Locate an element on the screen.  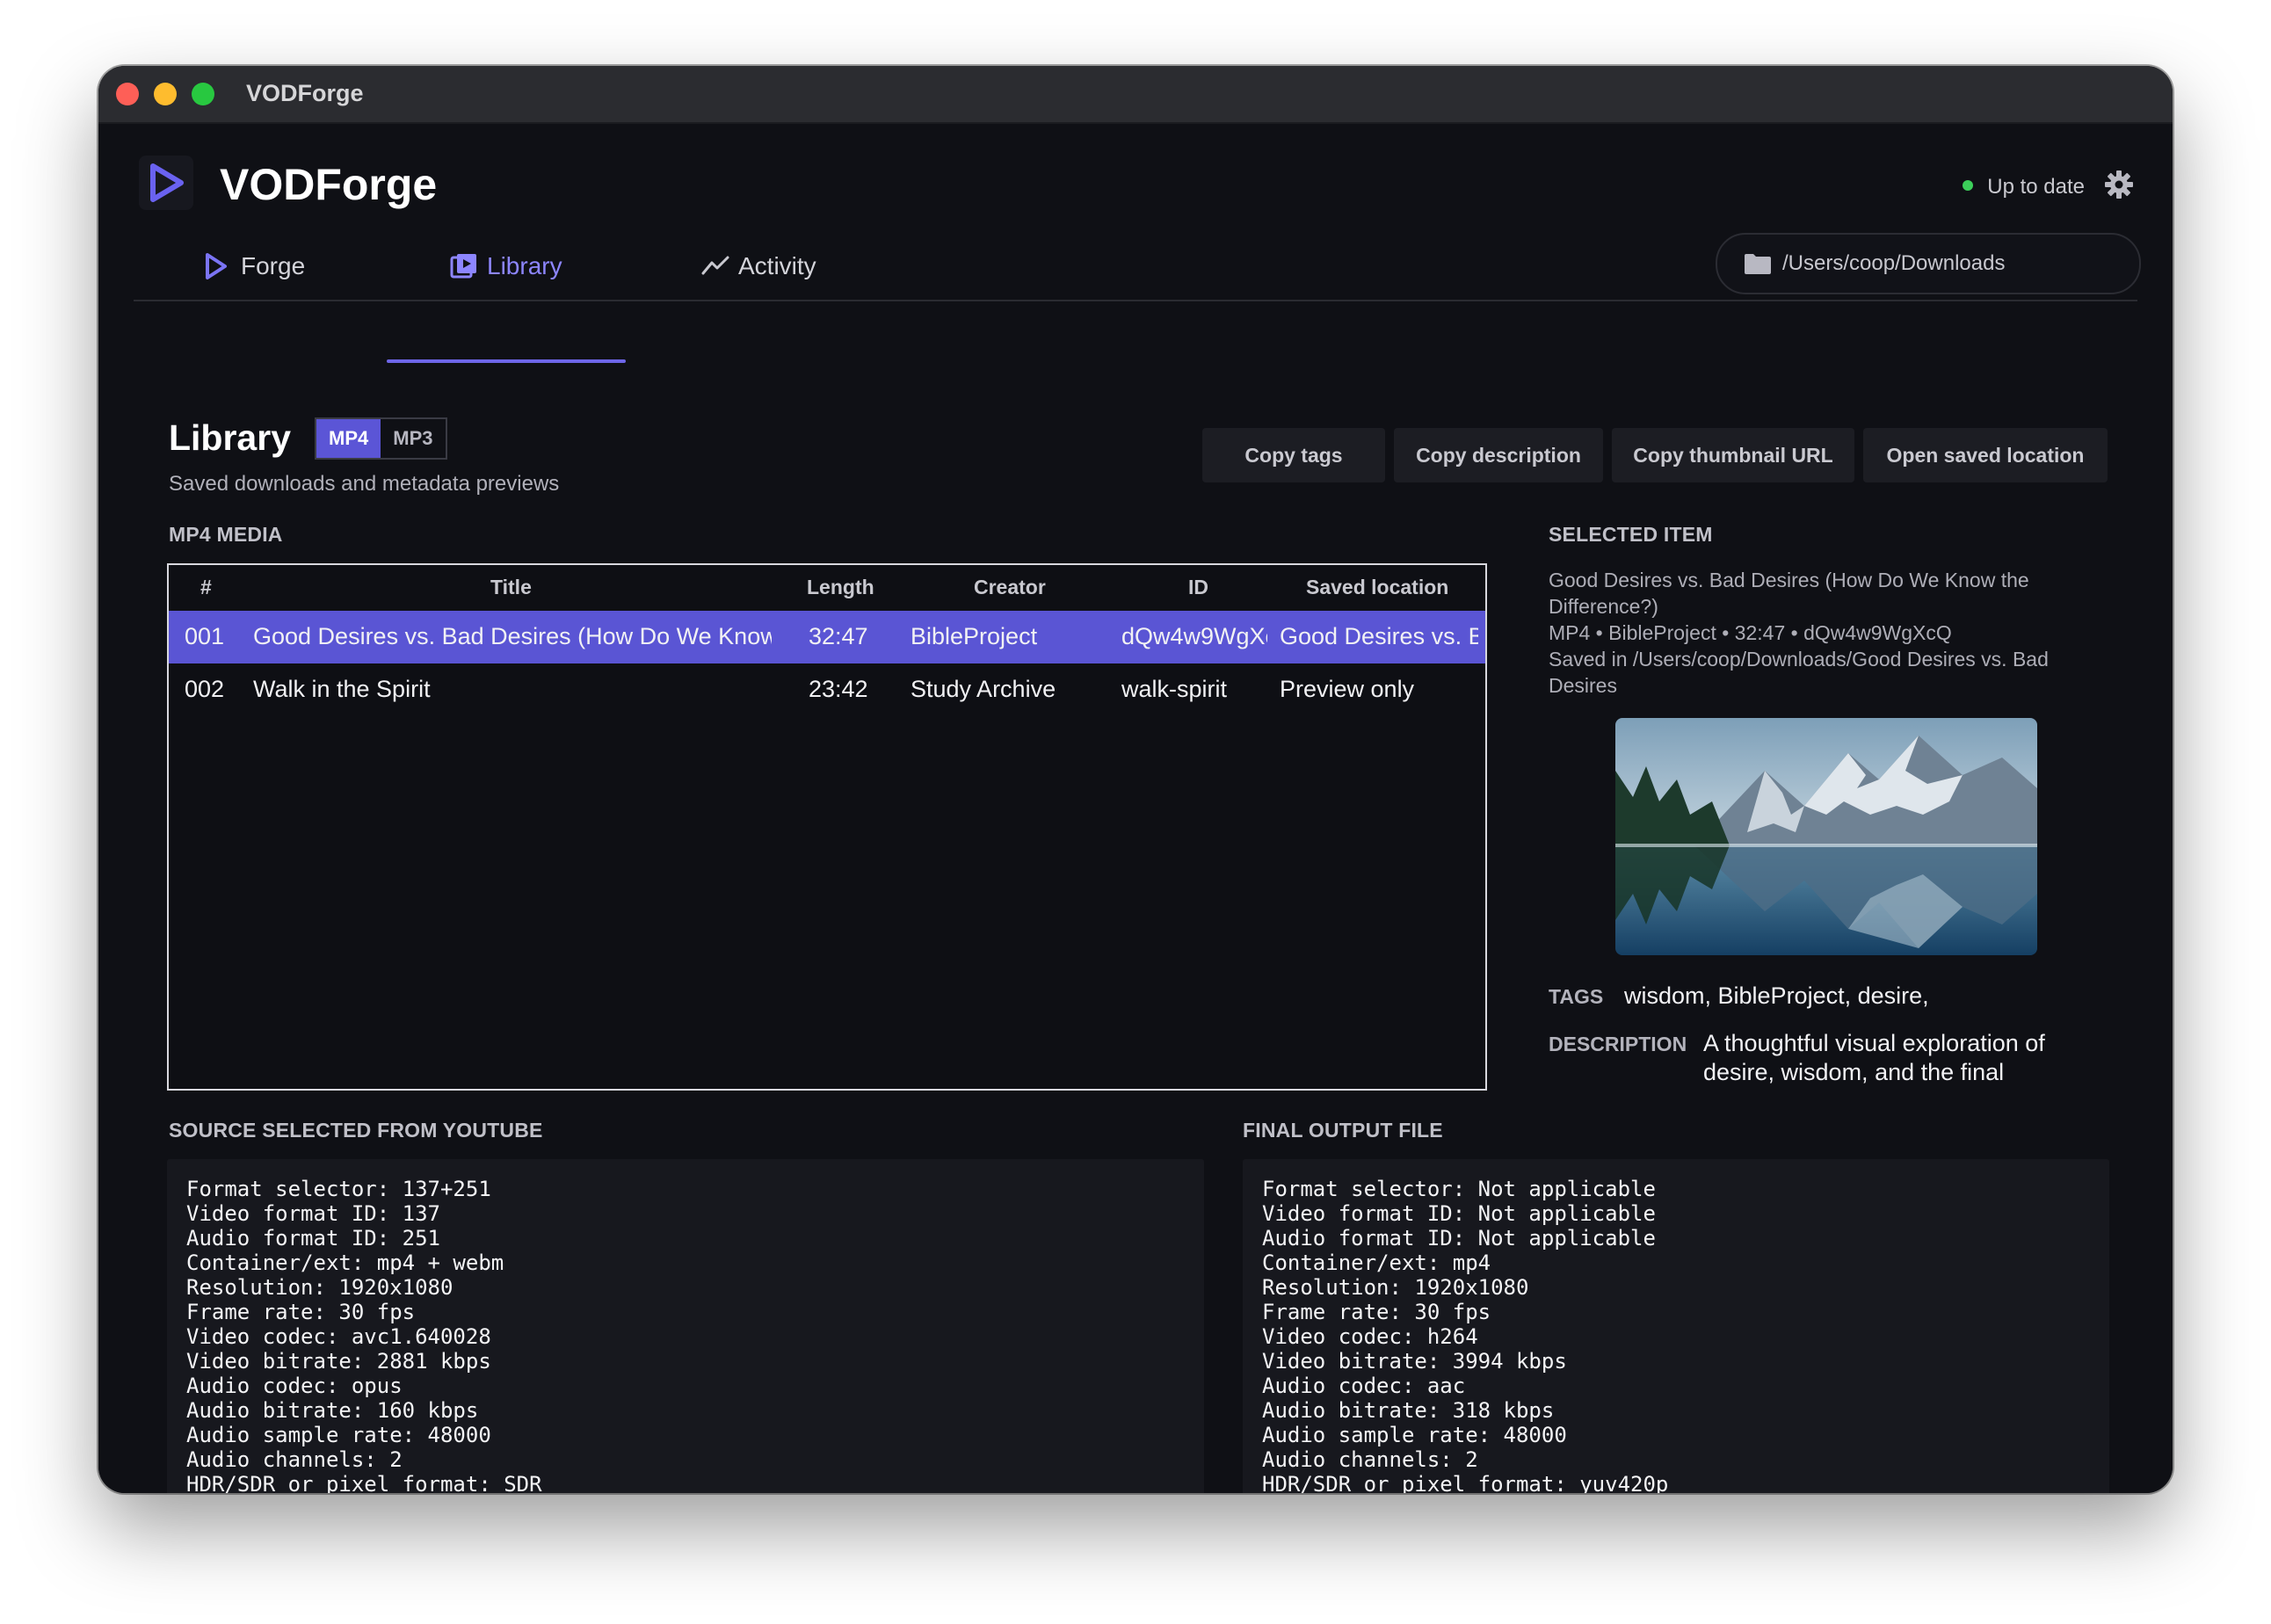
thumbnail-image is located at coordinates (1826, 837).